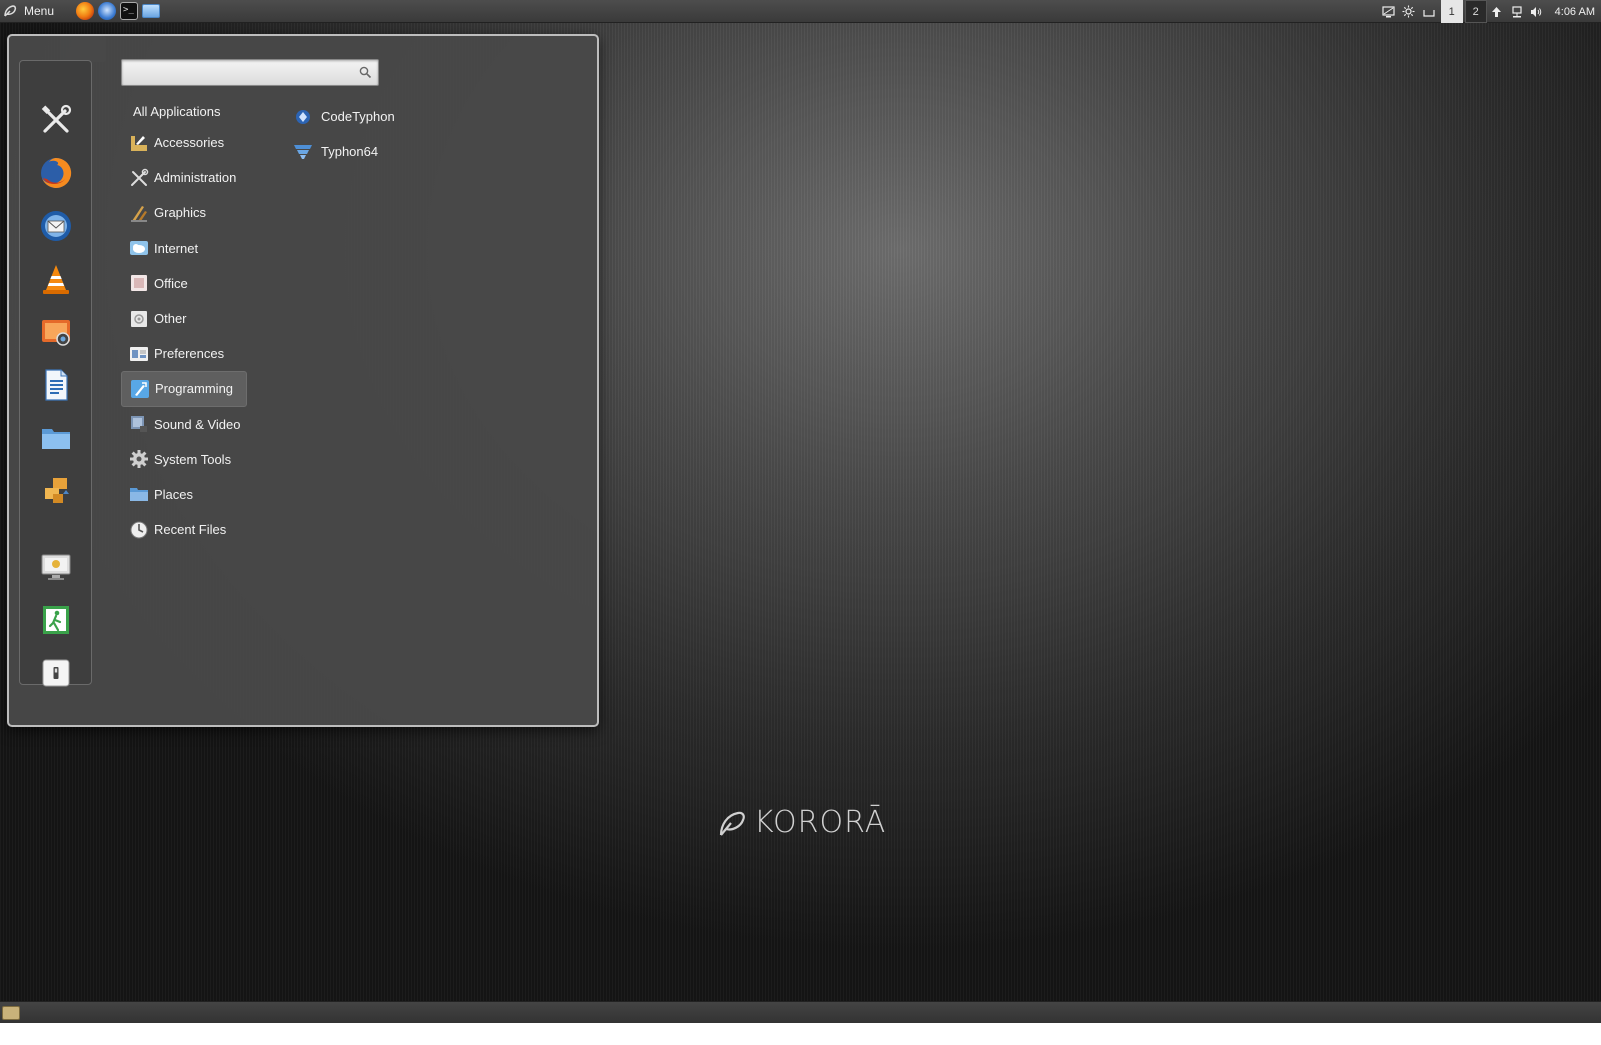  What do you see at coordinates (800, 1034) in the screenshot?
I see `screen-edge` at bounding box center [800, 1034].